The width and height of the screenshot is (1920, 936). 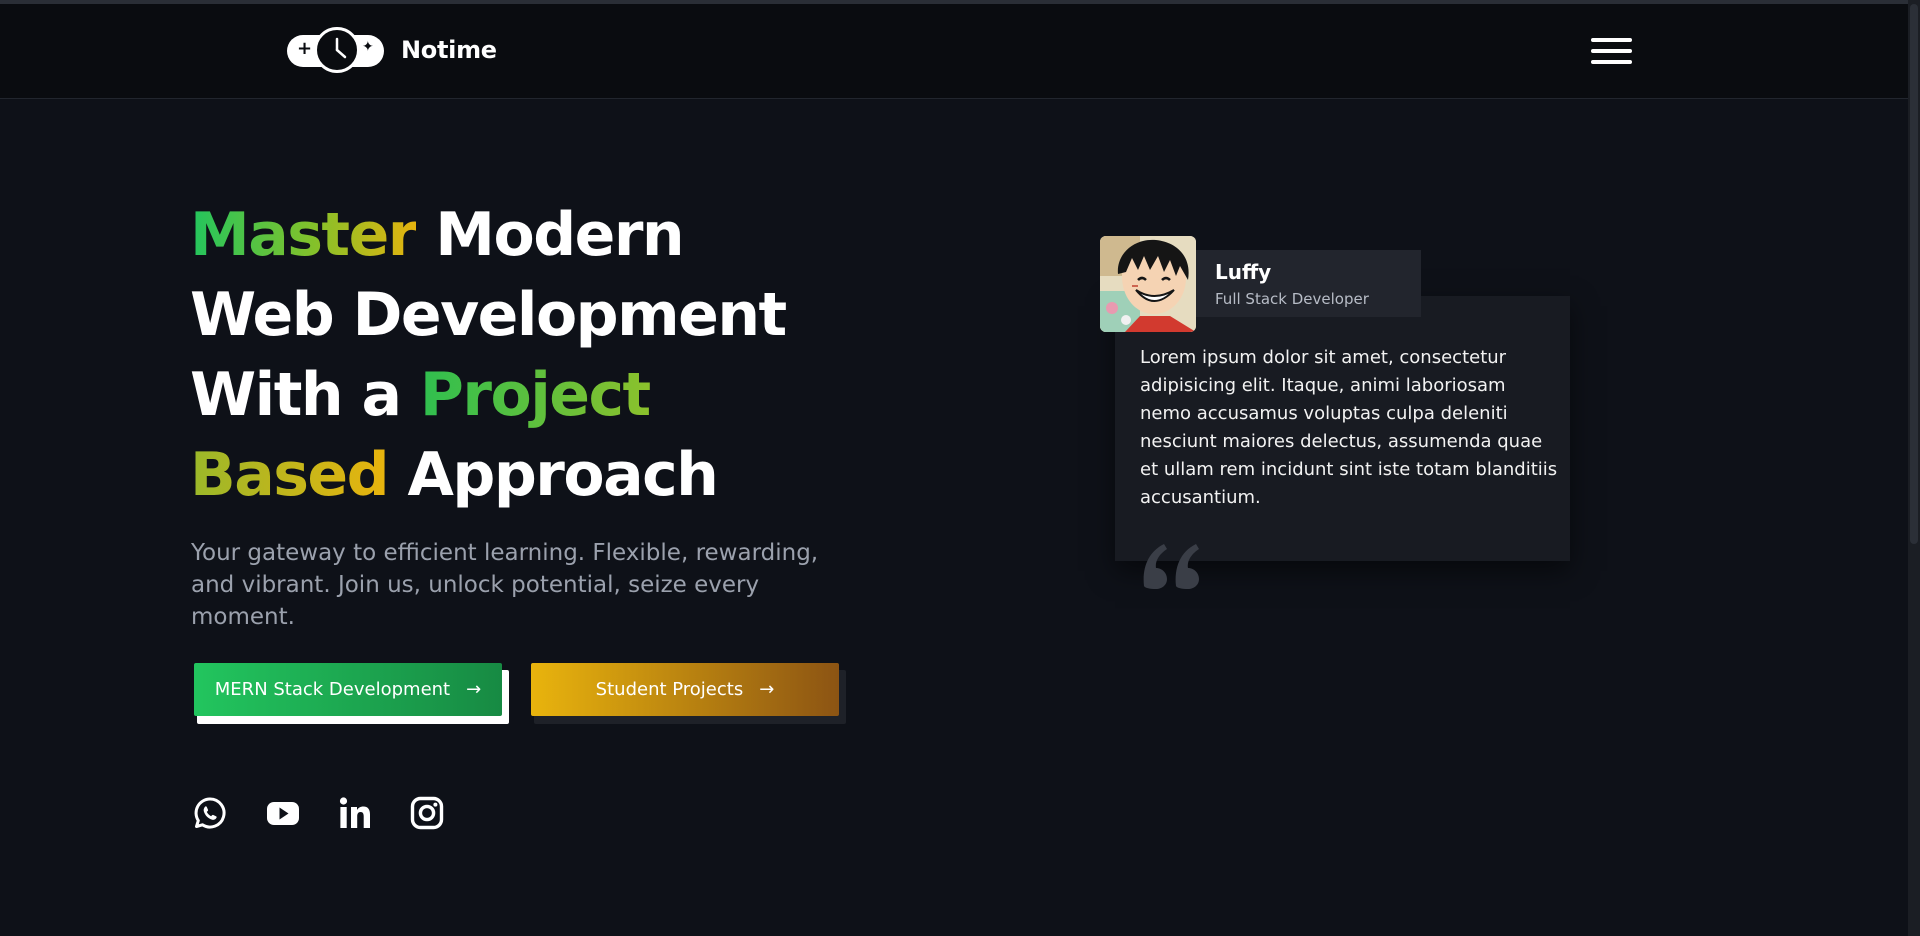 I want to click on projects-button-label: Student Projects, so click(x=669, y=689).